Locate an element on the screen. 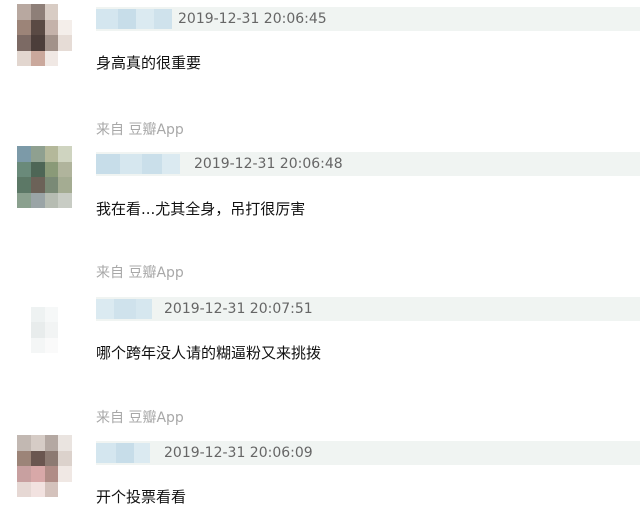 This screenshot has width=640, height=529. comment-timestamp: 2019-12-31 20:06:48 is located at coordinates (268, 164).